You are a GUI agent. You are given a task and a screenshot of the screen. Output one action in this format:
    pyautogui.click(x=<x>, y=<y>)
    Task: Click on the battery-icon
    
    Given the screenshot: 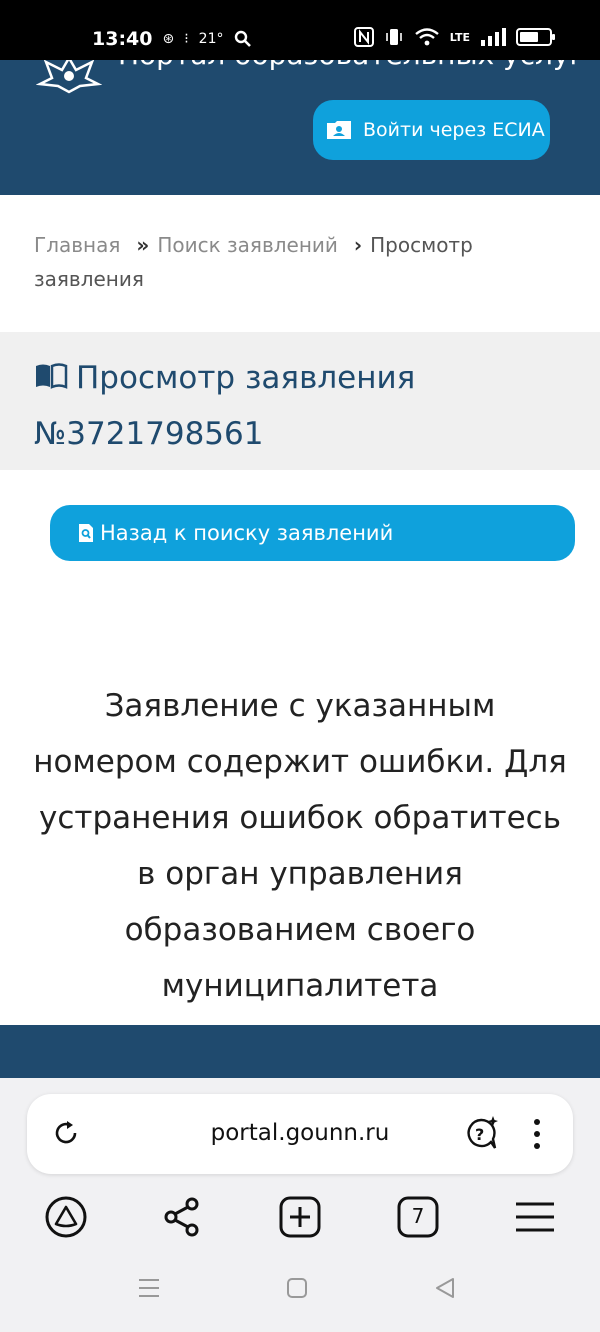 What is the action you would take?
    pyautogui.click(x=535, y=37)
    